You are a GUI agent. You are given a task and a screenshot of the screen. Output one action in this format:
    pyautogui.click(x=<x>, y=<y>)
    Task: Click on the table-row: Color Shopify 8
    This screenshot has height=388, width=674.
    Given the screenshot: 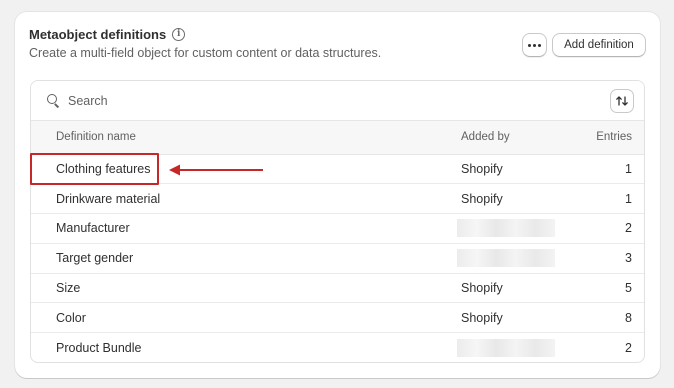 What is the action you would take?
    pyautogui.click(x=337, y=318)
    